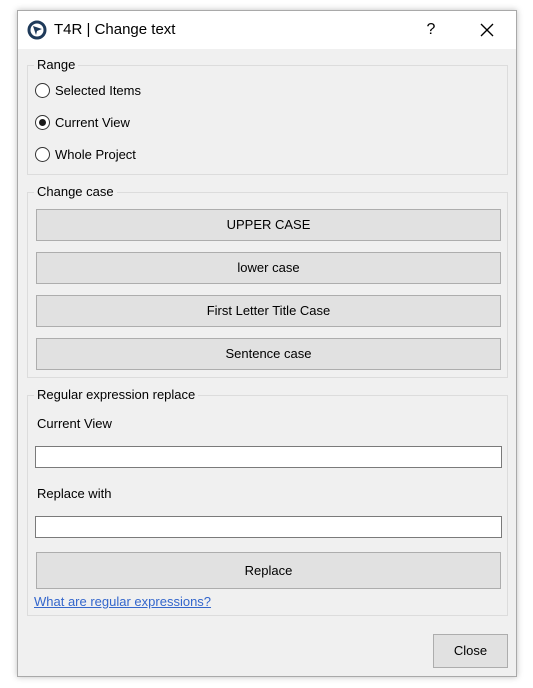  What do you see at coordinates (37, 30) in the screenshot?
I see `app-logo-icon` at bounding box center [37, 30].